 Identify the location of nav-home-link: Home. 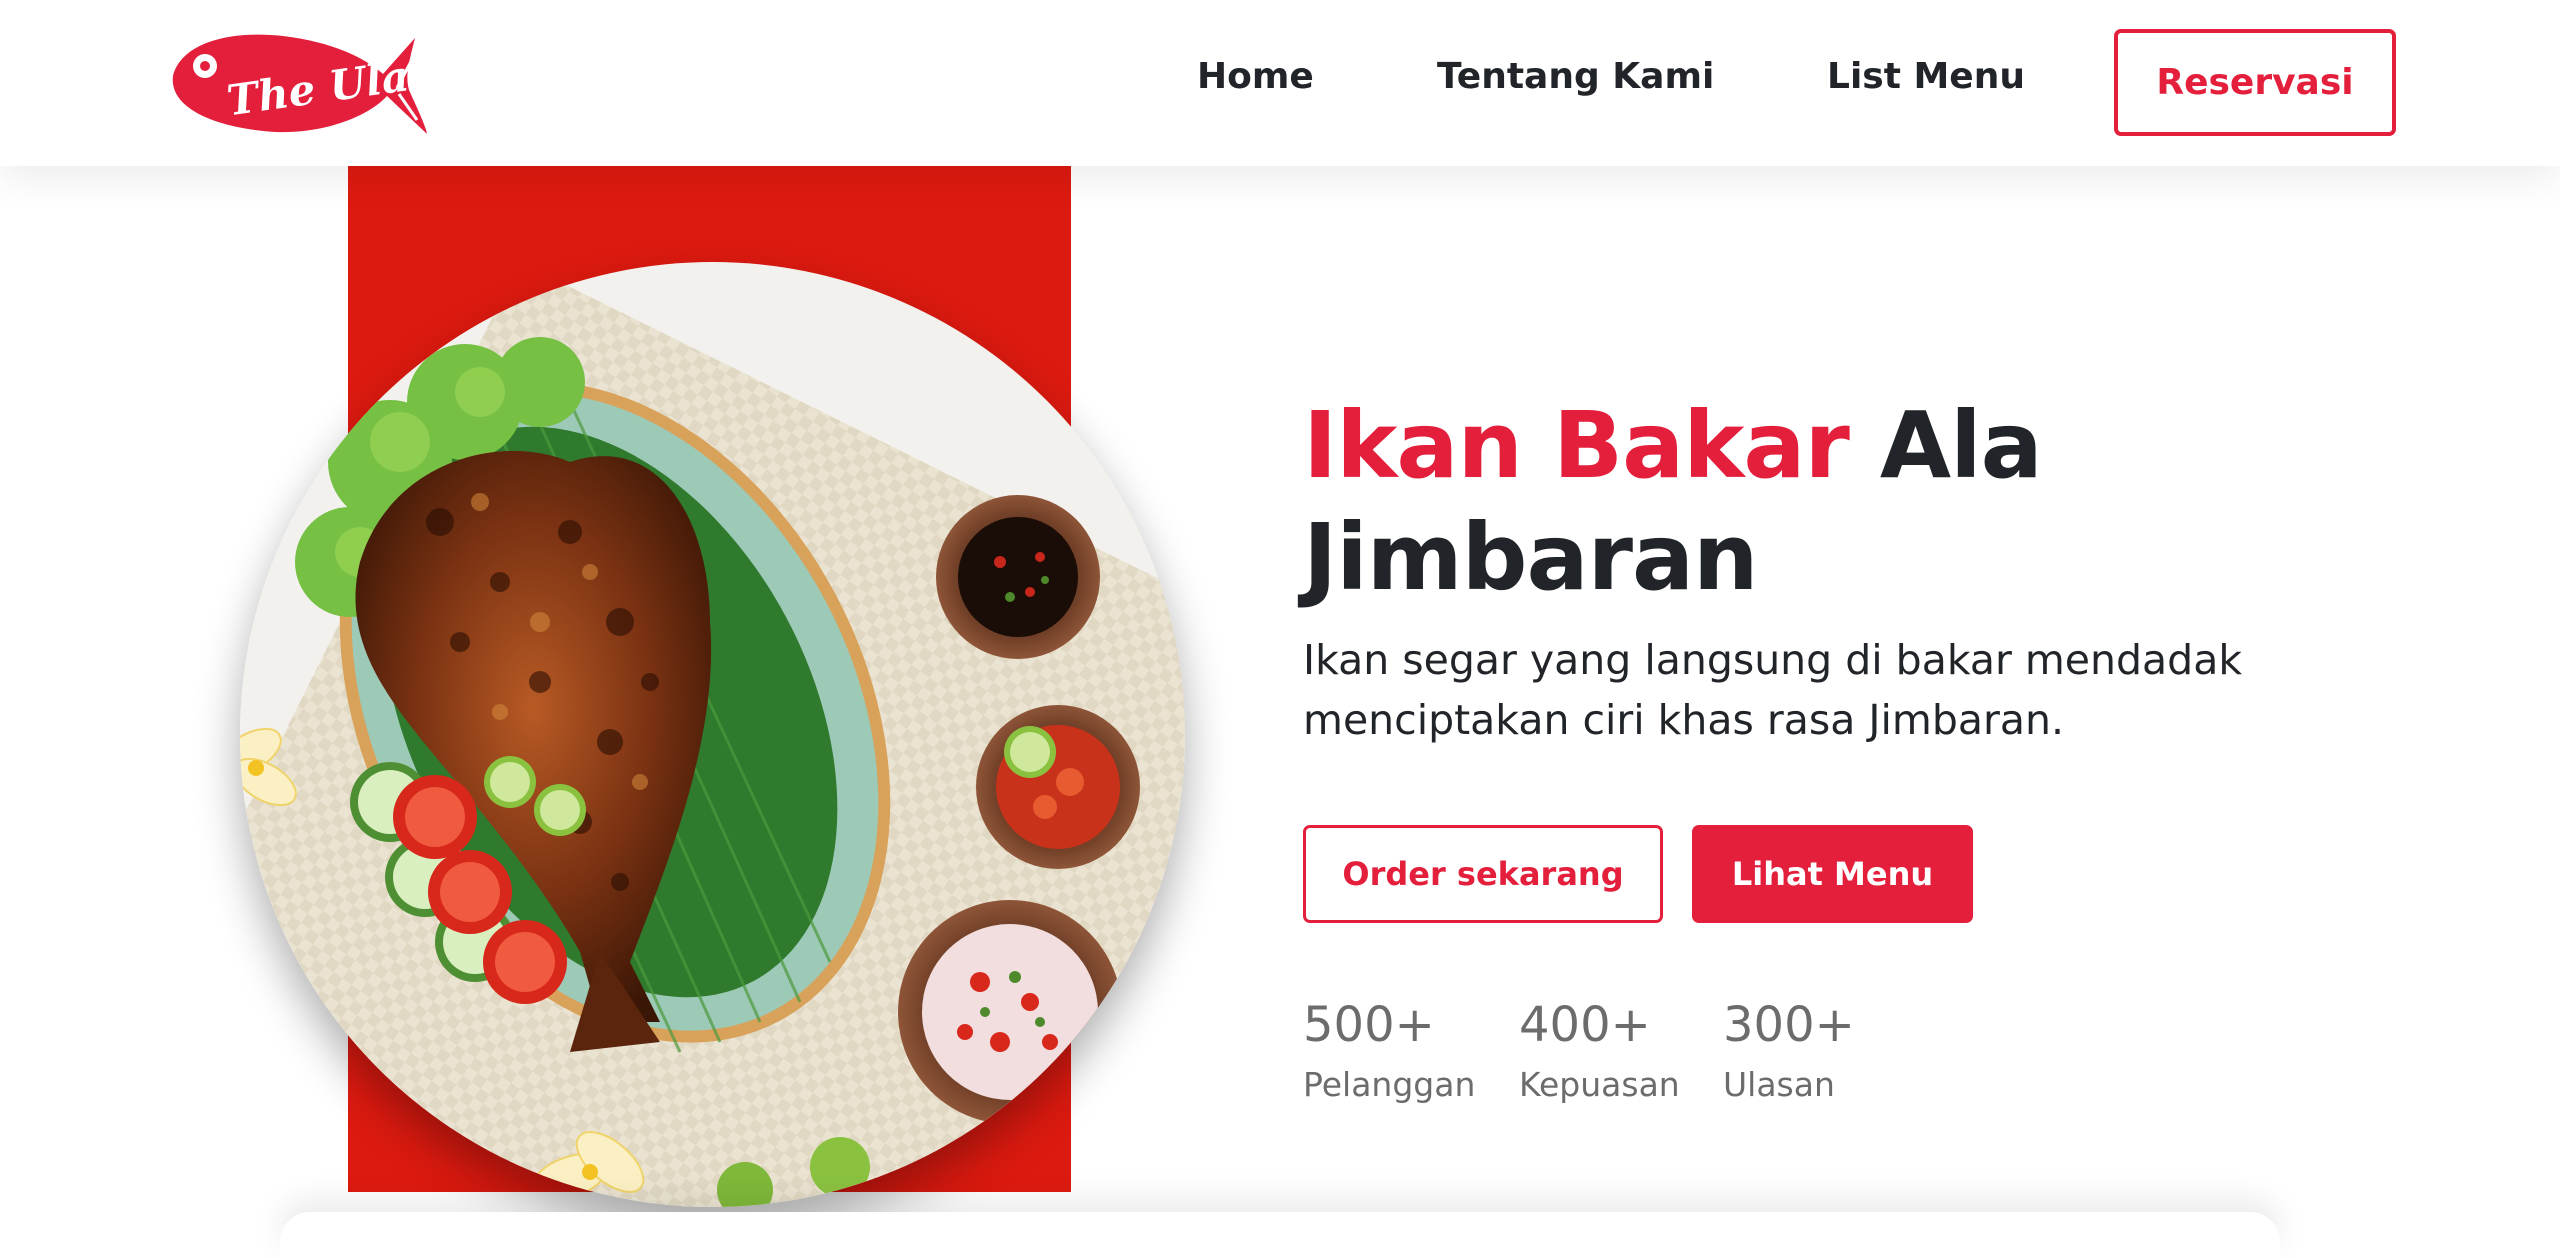
(1255, 77).